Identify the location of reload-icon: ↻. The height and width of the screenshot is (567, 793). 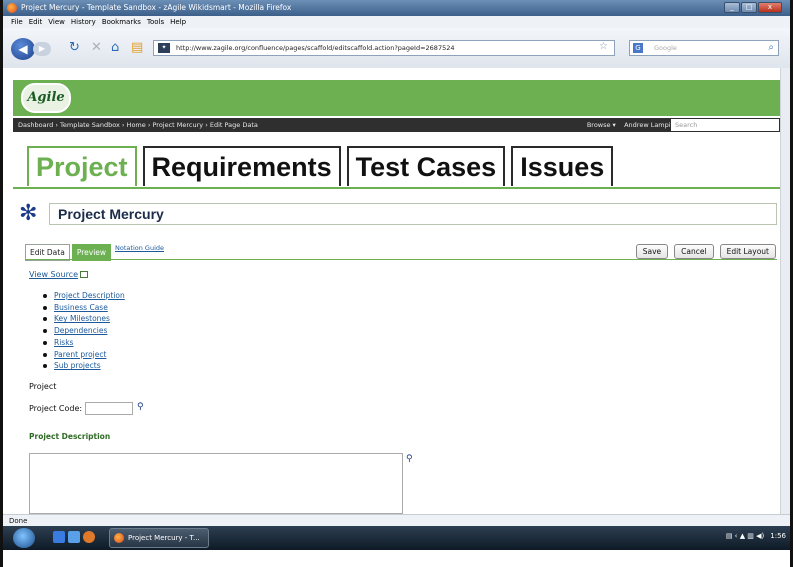
(74, 48).